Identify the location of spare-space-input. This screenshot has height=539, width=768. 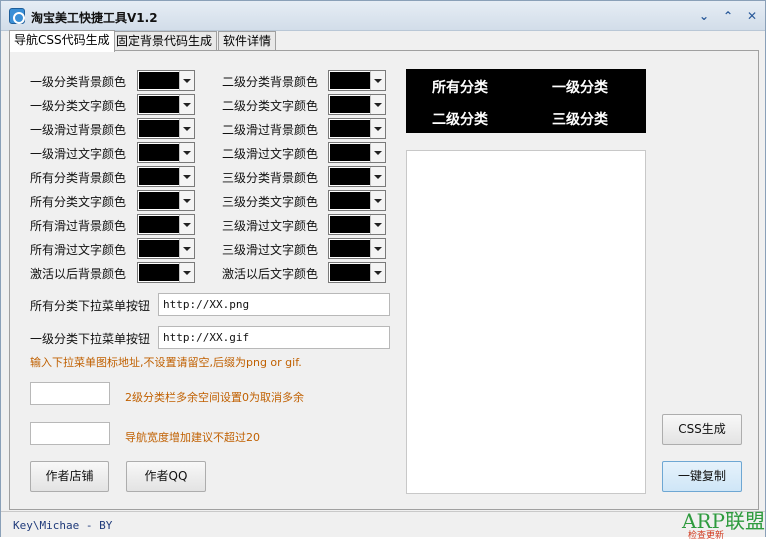
(70, 393).